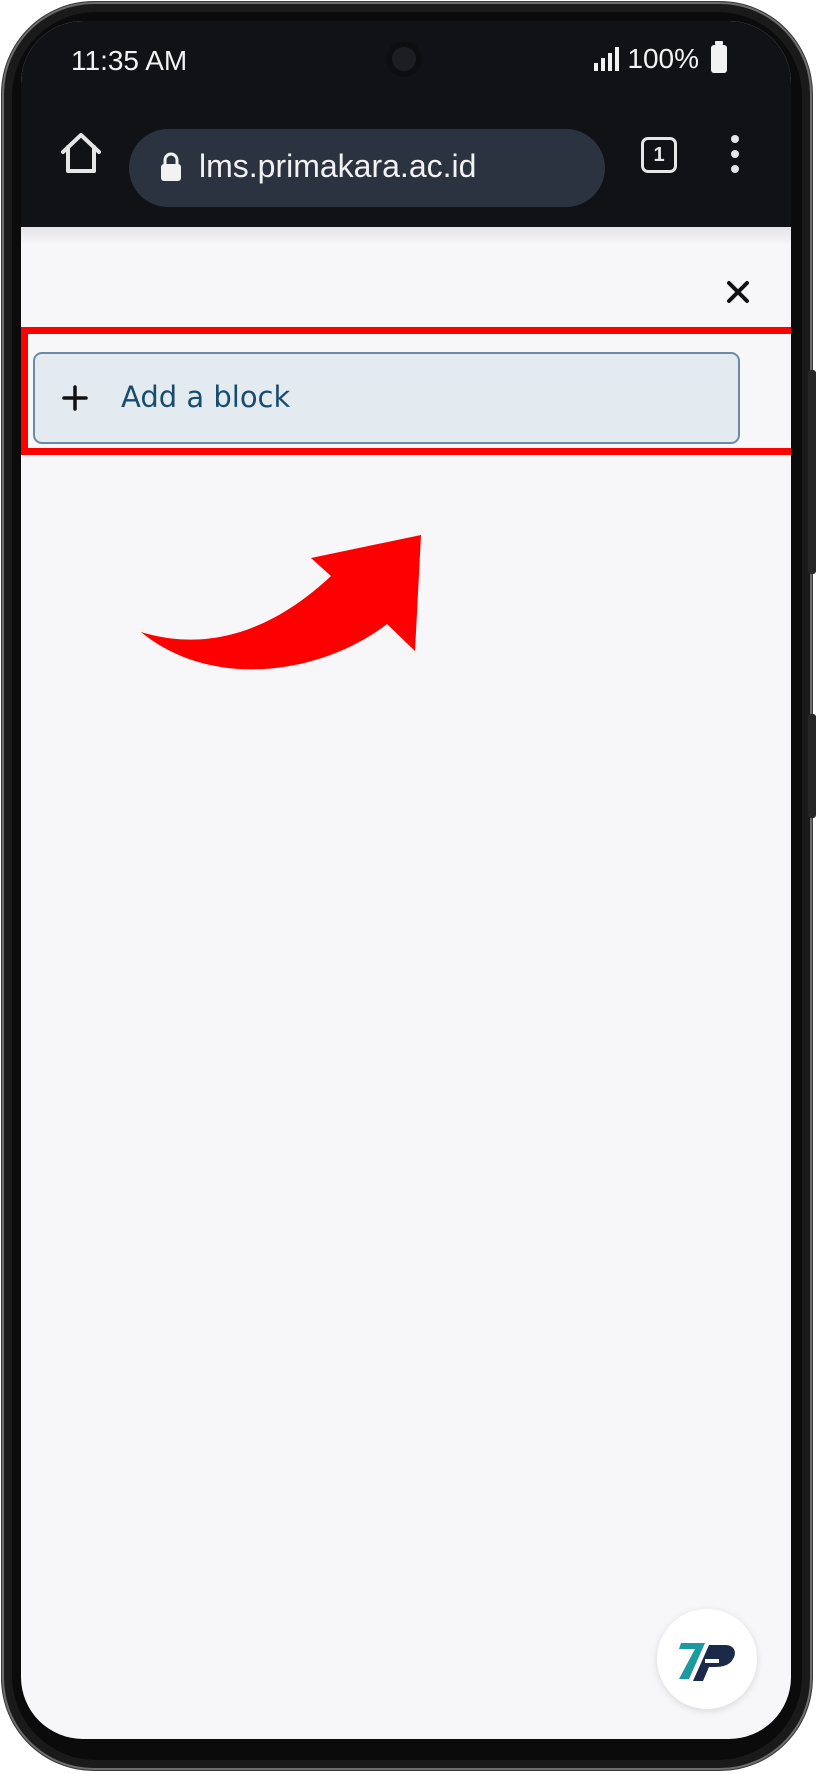 Image resolution: width=818 pixels, height=1774 pixels. Describe the element at coordinates (406, 391) in the screenshot. I see `highlight-box` at that location.